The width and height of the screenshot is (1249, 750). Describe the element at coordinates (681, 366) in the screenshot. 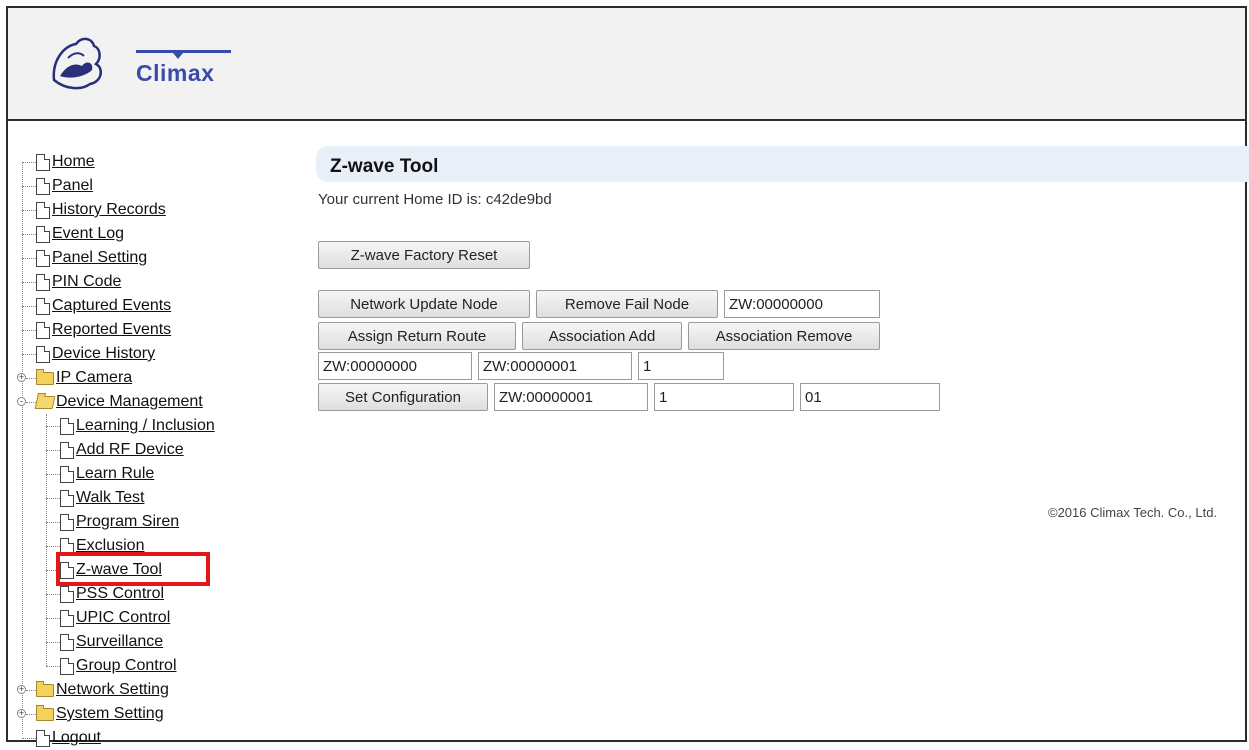

I see `association-group-input` at that location.